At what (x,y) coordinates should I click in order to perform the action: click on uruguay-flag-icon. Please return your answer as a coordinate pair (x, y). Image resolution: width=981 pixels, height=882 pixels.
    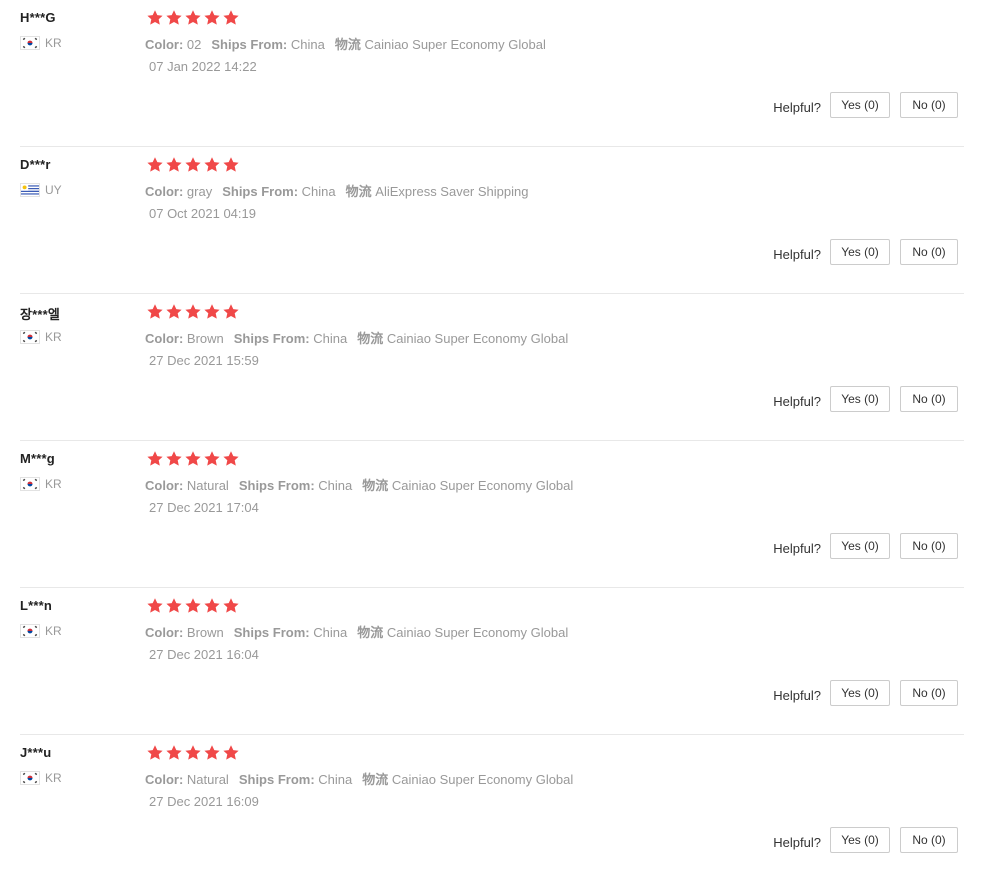
    Looking at the image, I should click on (30, 190).